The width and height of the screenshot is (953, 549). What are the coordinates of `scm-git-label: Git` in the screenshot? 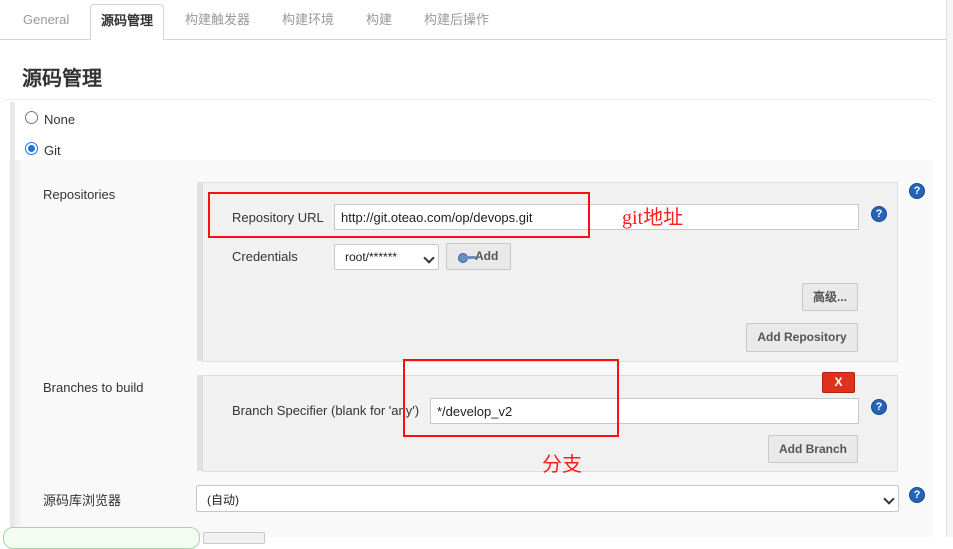 It's located at (52, 150).